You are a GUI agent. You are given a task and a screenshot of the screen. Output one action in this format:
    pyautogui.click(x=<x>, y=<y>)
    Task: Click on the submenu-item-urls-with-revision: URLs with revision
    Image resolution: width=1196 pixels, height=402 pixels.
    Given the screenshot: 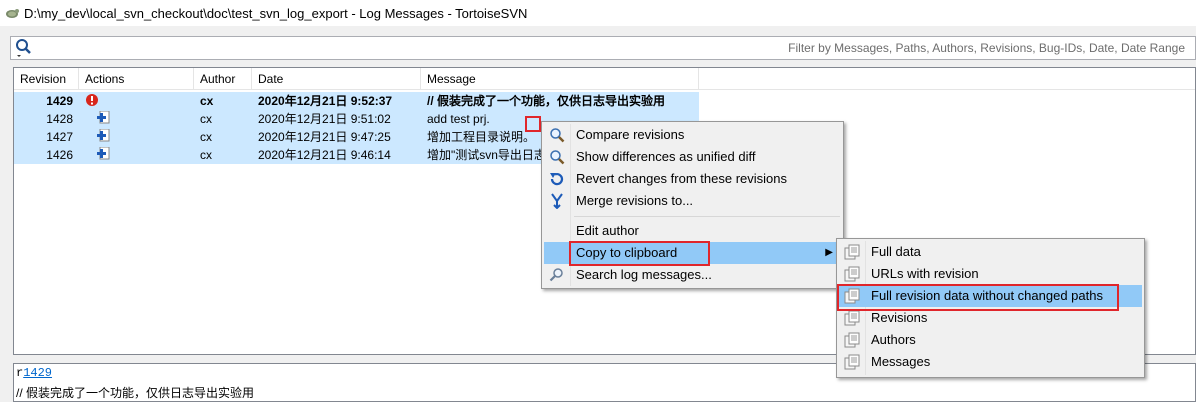 What is the action you would take?
    pyautogui.click(x=990, y=274)
    